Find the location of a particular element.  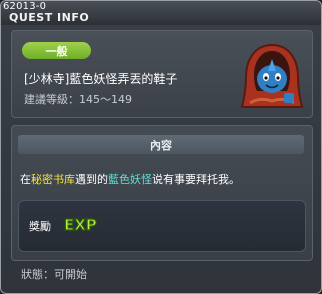

npc-highlight: 藍色妖怪 is located at coordinates (130, 179).